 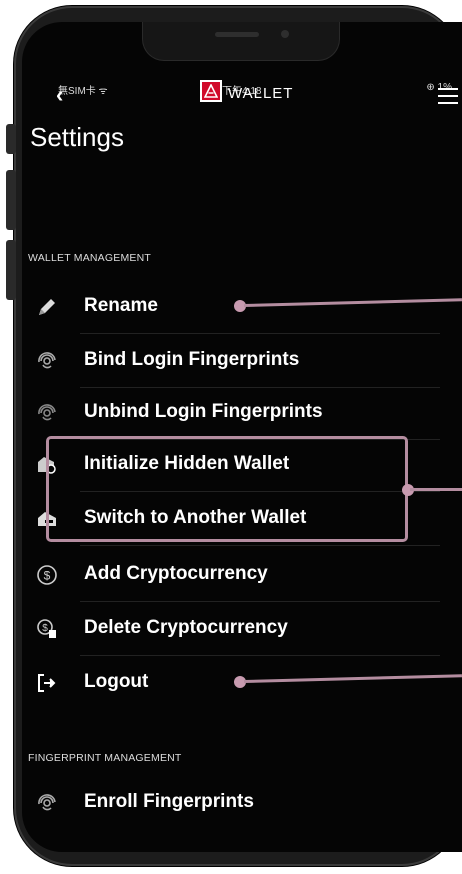 What do you see at coordinates (59, 95) in the screenshot?
I see `back-button: ‹` at bounding box center [59, 95].